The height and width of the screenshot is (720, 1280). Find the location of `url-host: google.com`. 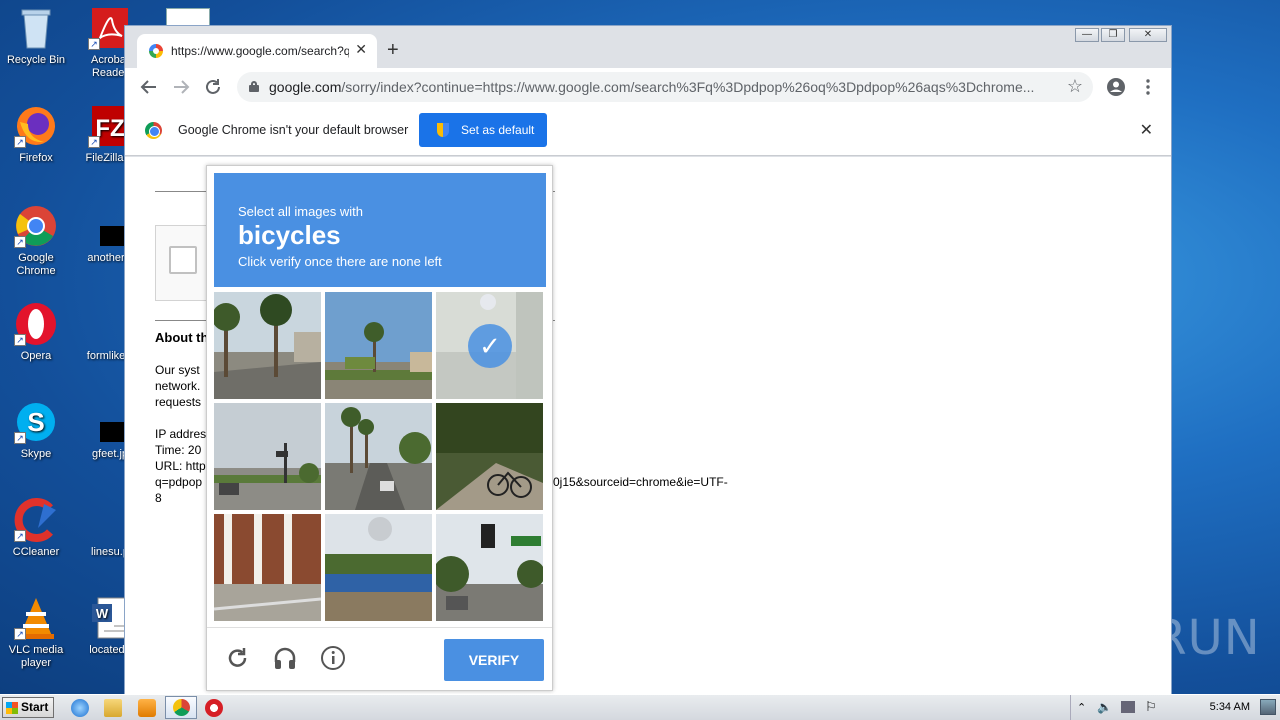

url-host: google.com is located at coordinates (305, 87).